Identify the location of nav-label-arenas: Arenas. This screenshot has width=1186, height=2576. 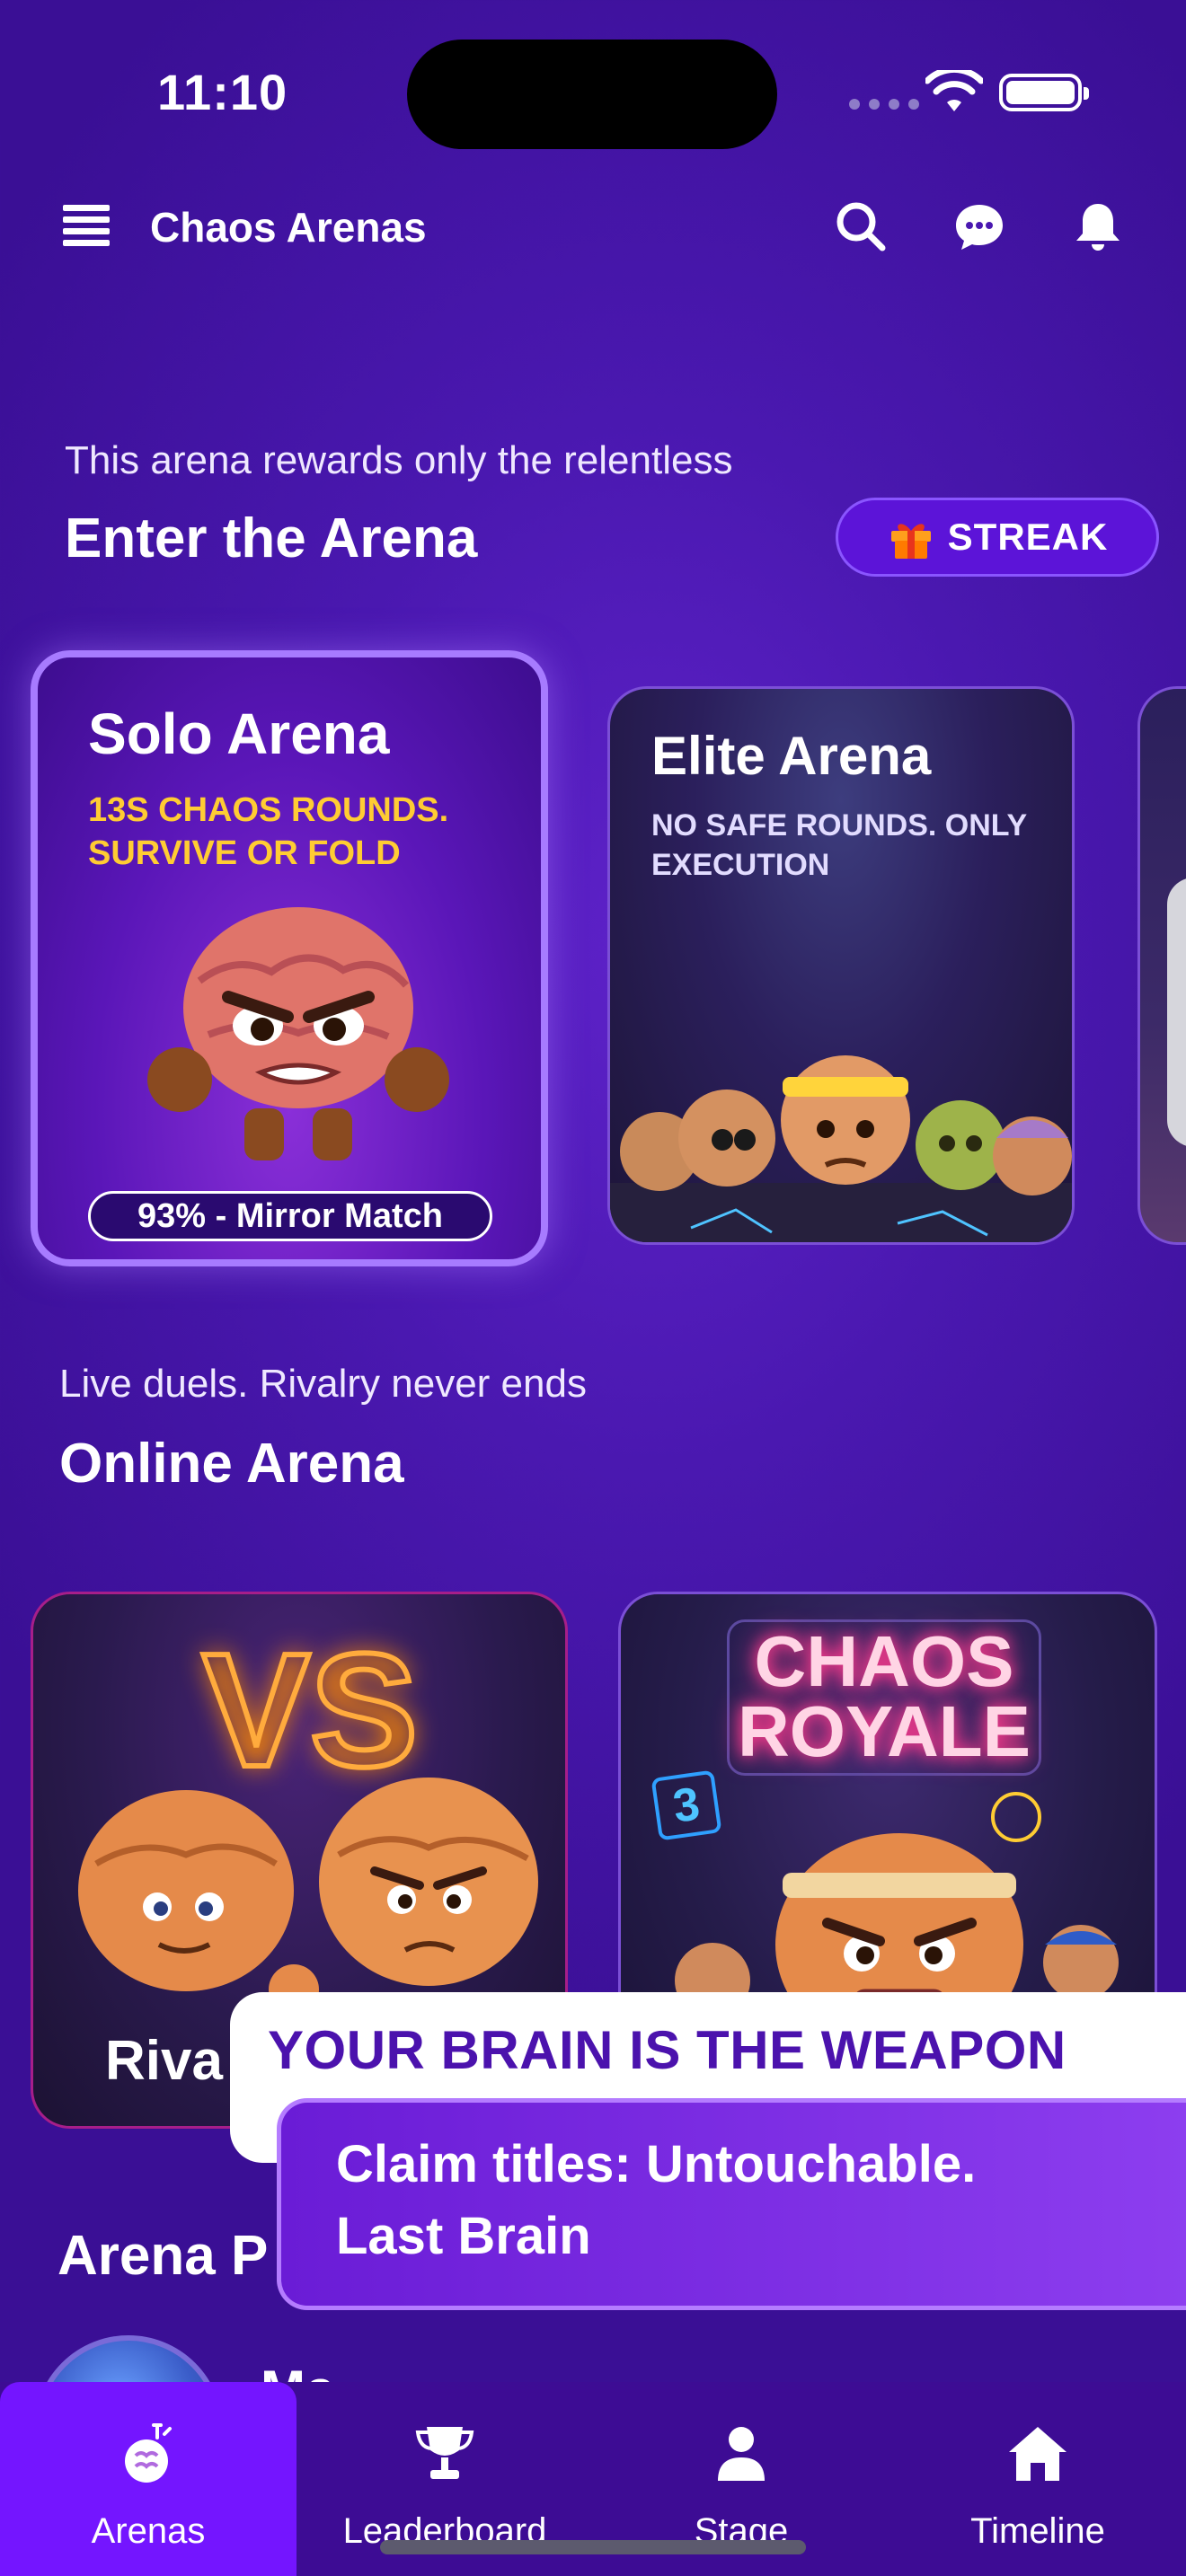
(148, 2531).